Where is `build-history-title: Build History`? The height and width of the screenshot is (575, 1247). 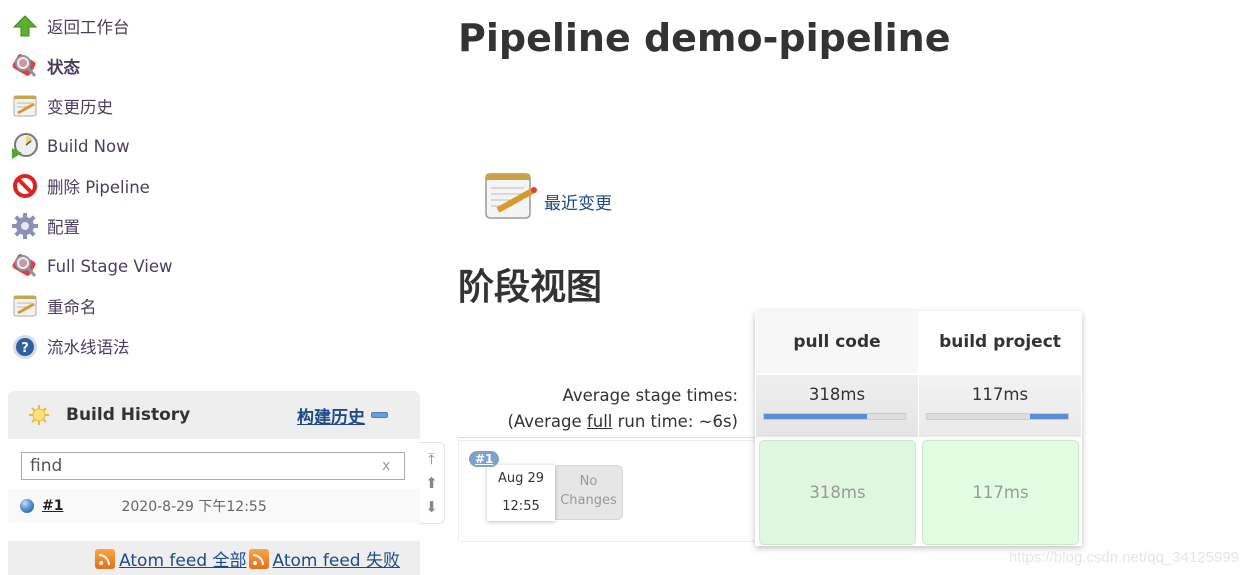 build-history-title: Build History is located at coordinates (128, 415).